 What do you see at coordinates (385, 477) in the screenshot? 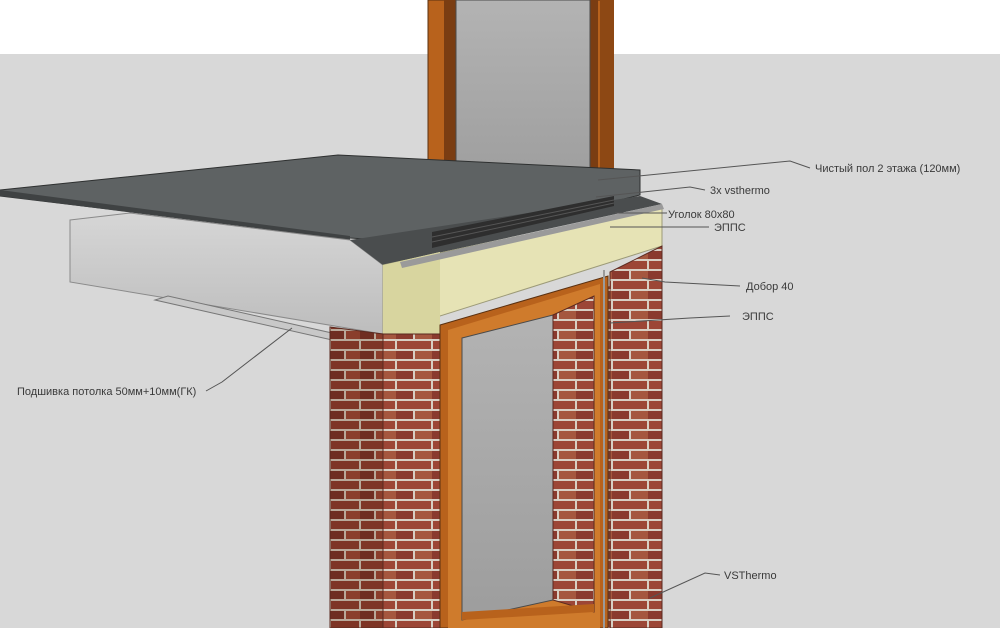
I see `brick-pier-left` at bounding box center [385, 477].